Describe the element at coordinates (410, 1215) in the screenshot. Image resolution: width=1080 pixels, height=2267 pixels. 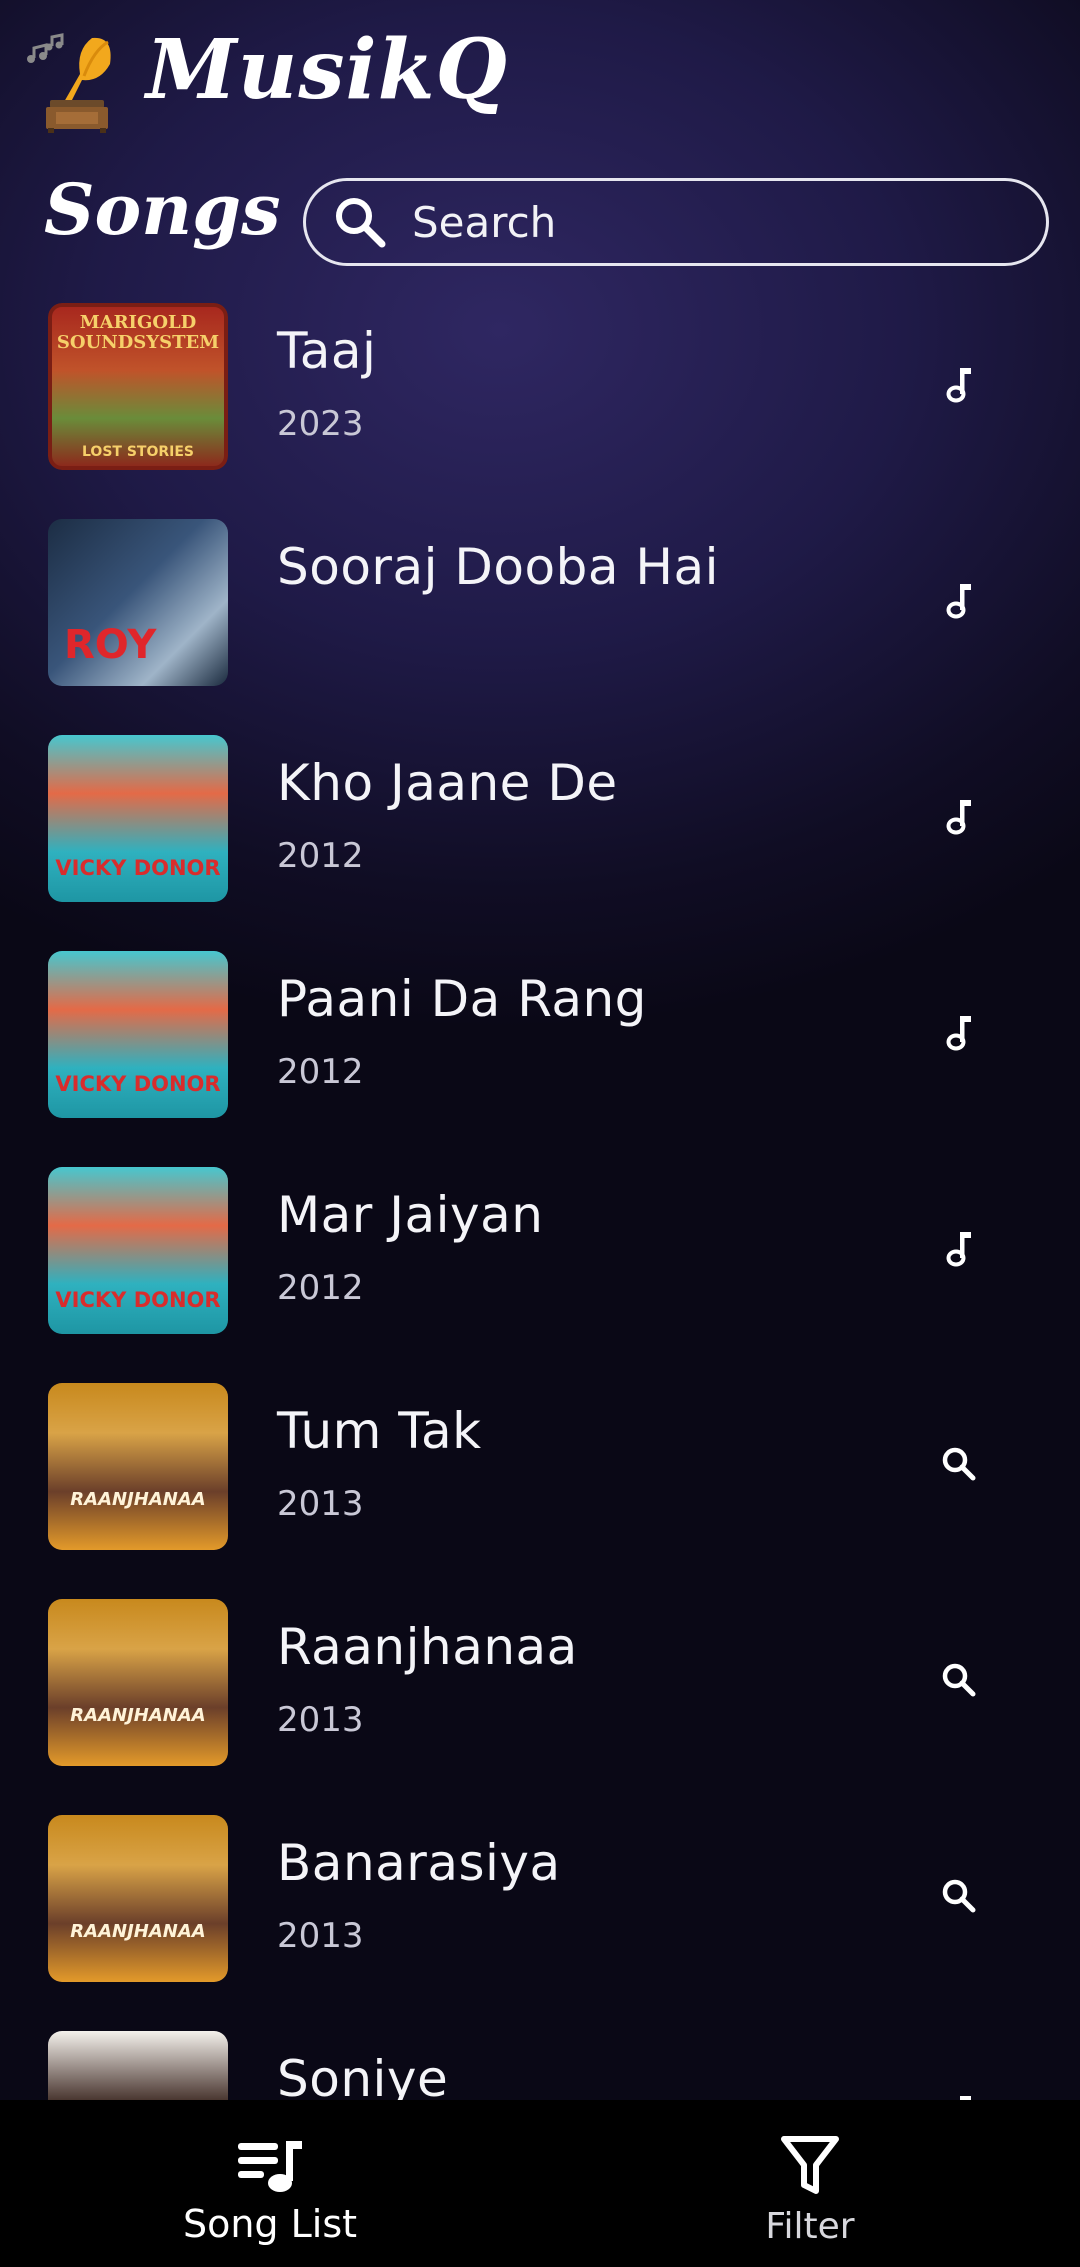
I see `song-title: Mar Jaiyan` at that location.